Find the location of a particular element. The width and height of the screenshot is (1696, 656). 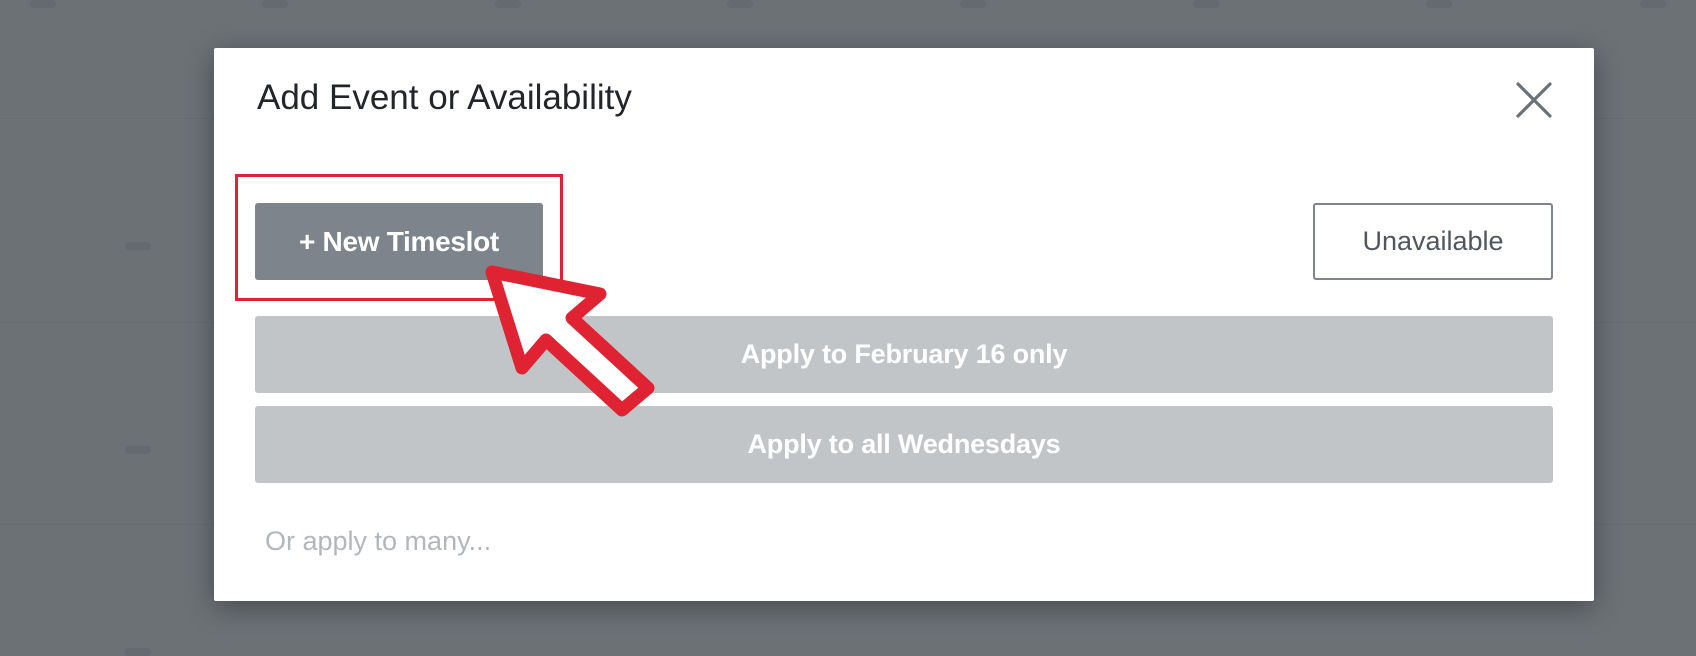

close-icon is located at coordinates (1534, 100).